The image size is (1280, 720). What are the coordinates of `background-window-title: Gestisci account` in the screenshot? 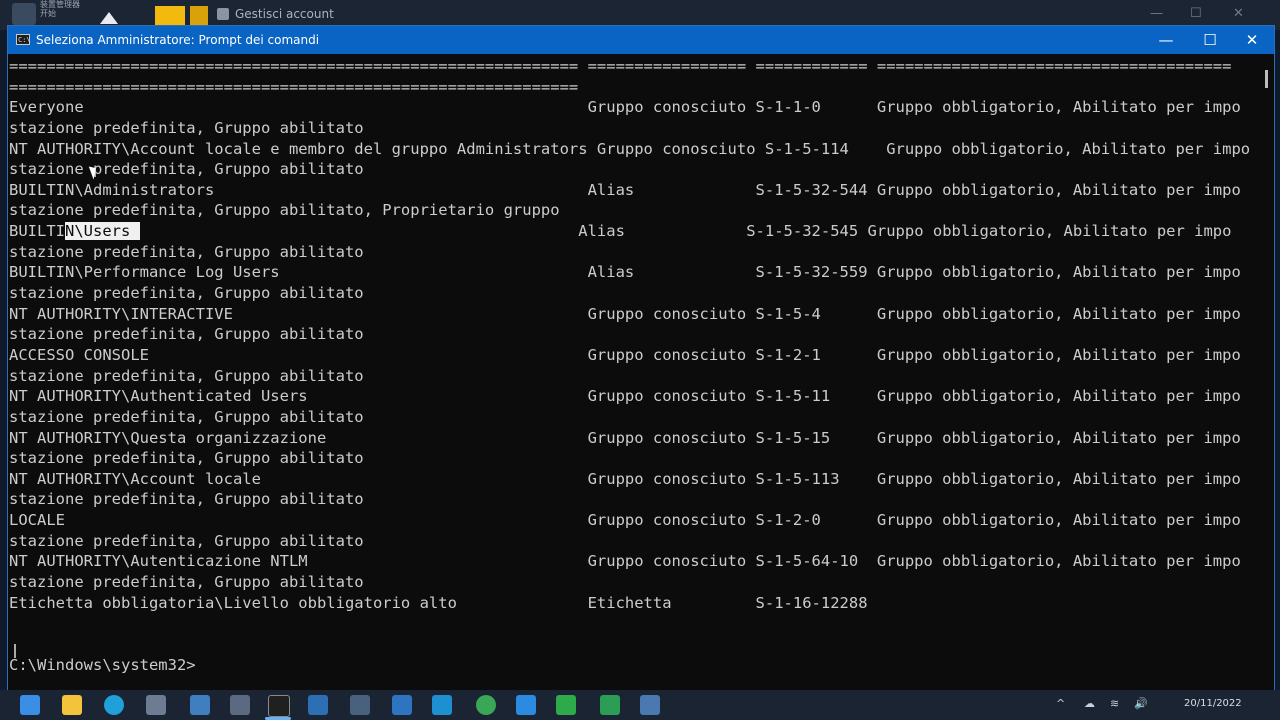 It's located at (284, 14).